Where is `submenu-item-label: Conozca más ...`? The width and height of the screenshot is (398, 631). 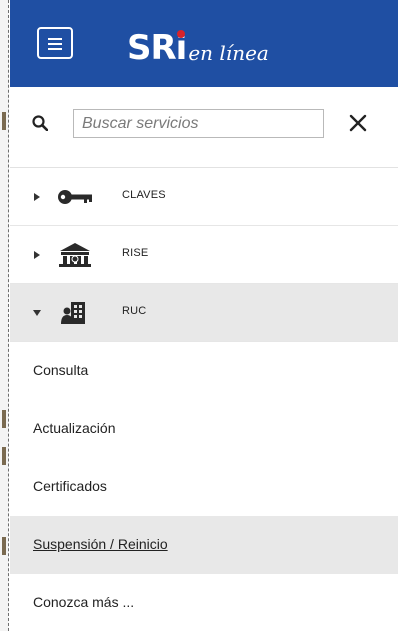
submenu-item-label: Conozca más ... is located at coordinates (84, 602).